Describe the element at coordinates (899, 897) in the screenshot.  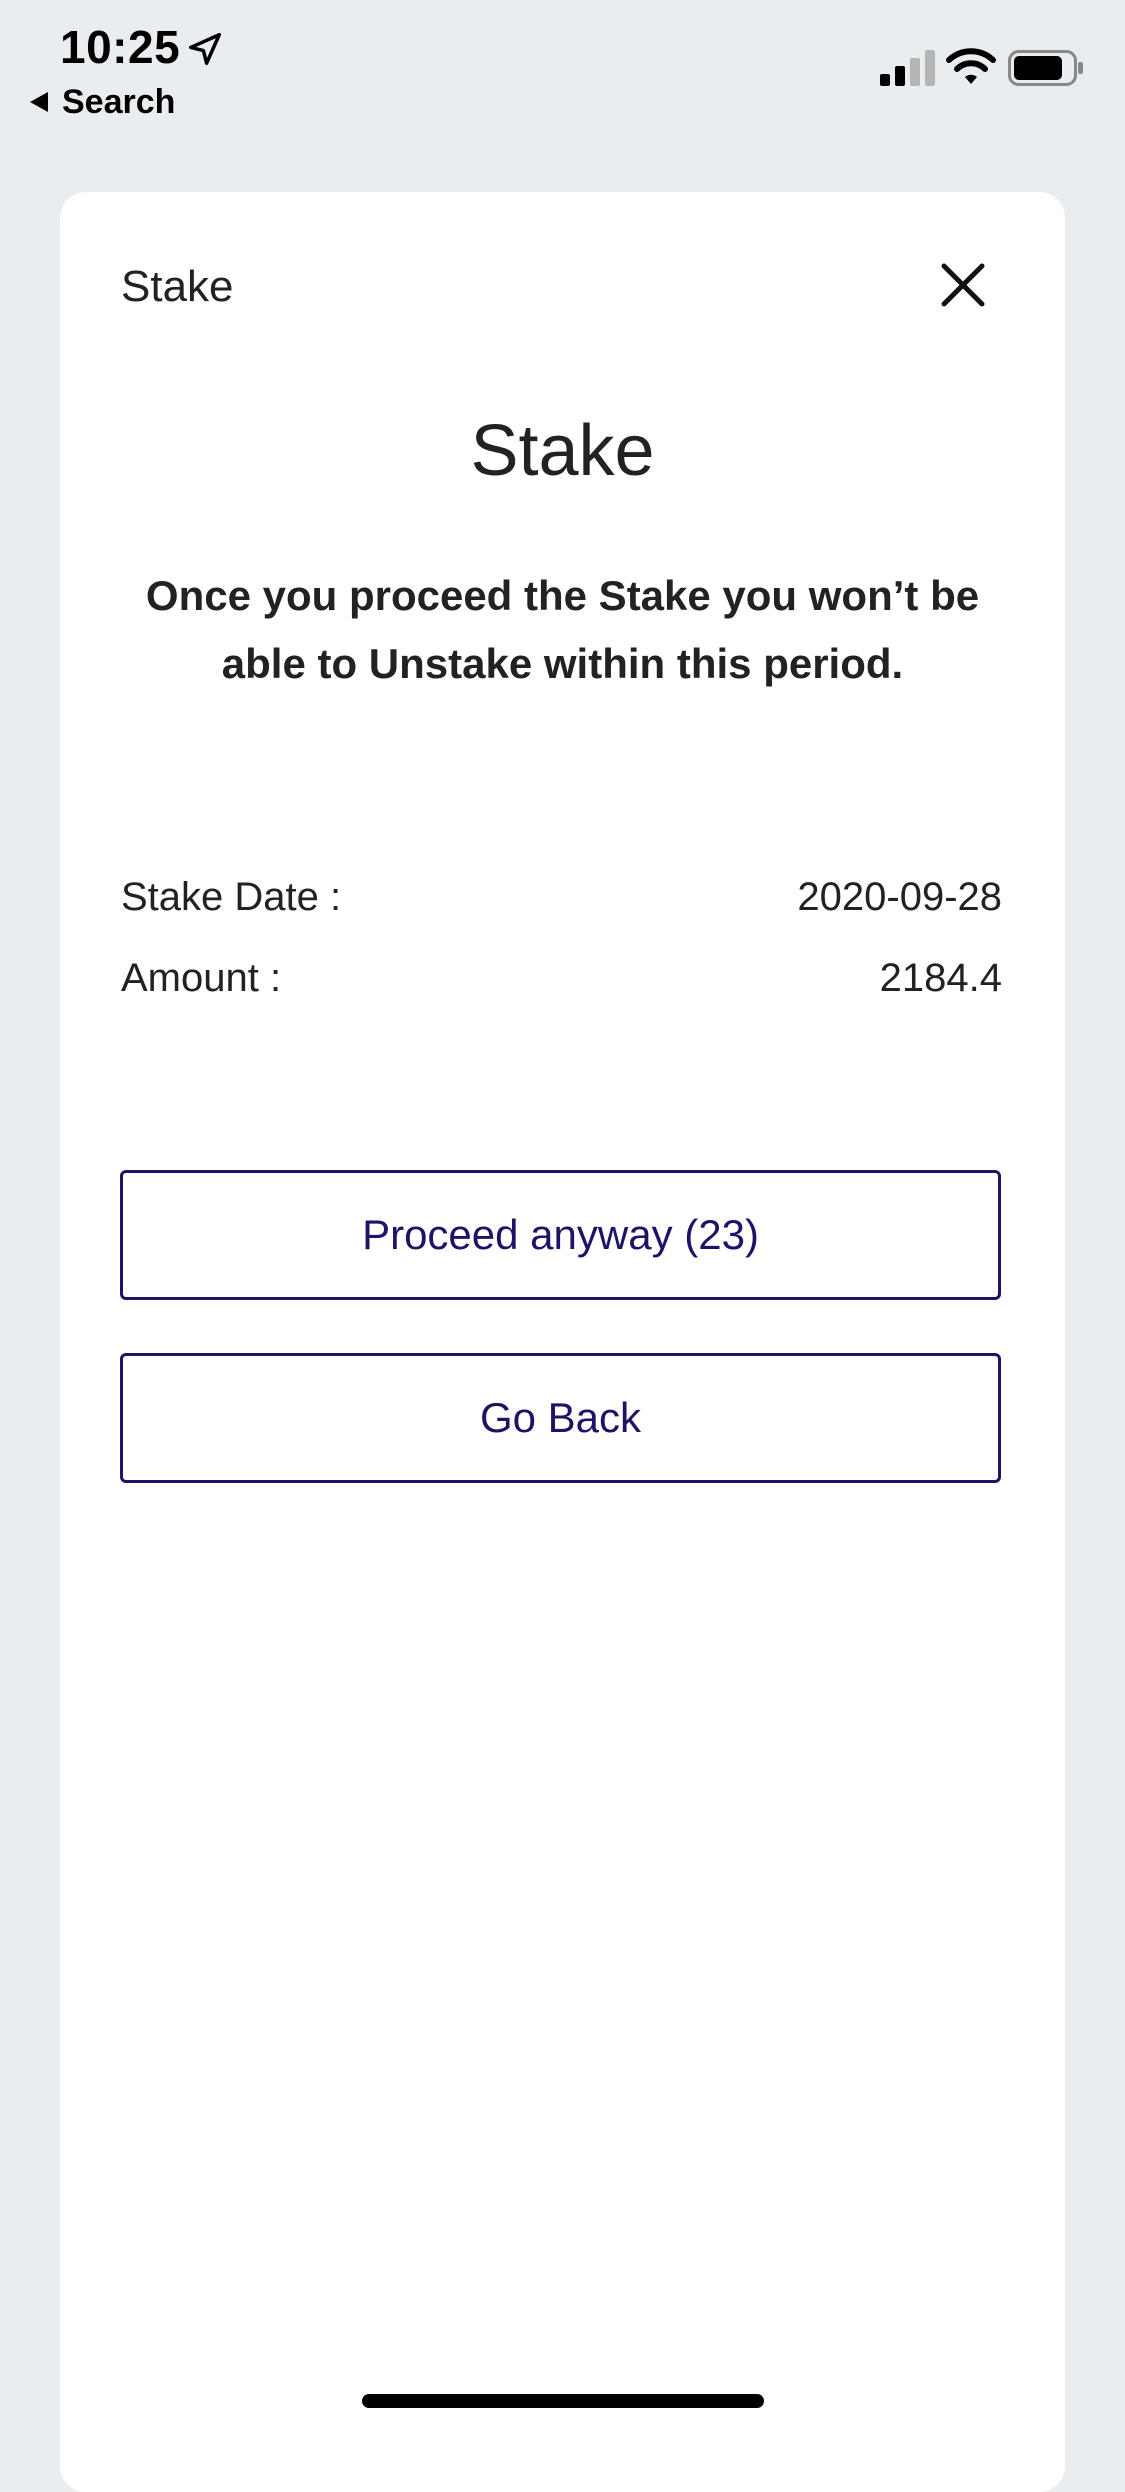
I see `stake-date-value: 2020-09-28` at that location.